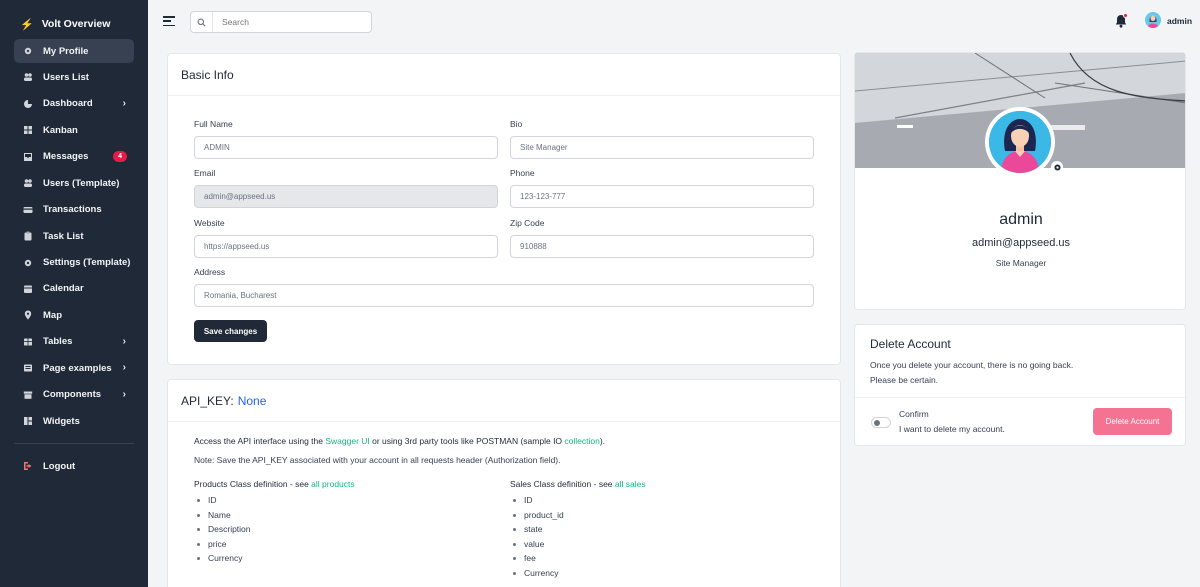 This screenshot has width=1200, height=587. What do you see at coordinates (60, 130) in the screenshot?
I see `sidebar-item-label: Kanban` at bounding box center [60, 130].